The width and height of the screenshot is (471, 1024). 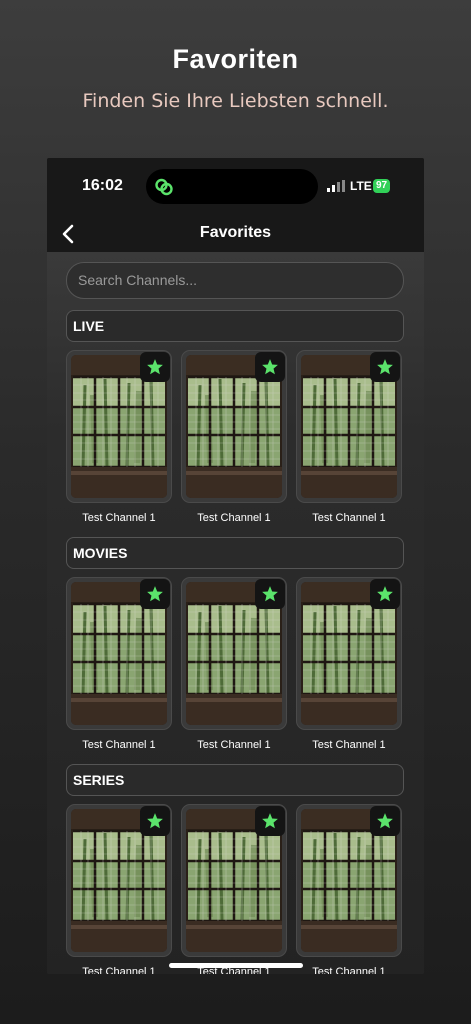 What do you see at coordinates (235, 780) in the screenshot?
I see `section-header-series: SERIES` at bounding box center [235, 780].